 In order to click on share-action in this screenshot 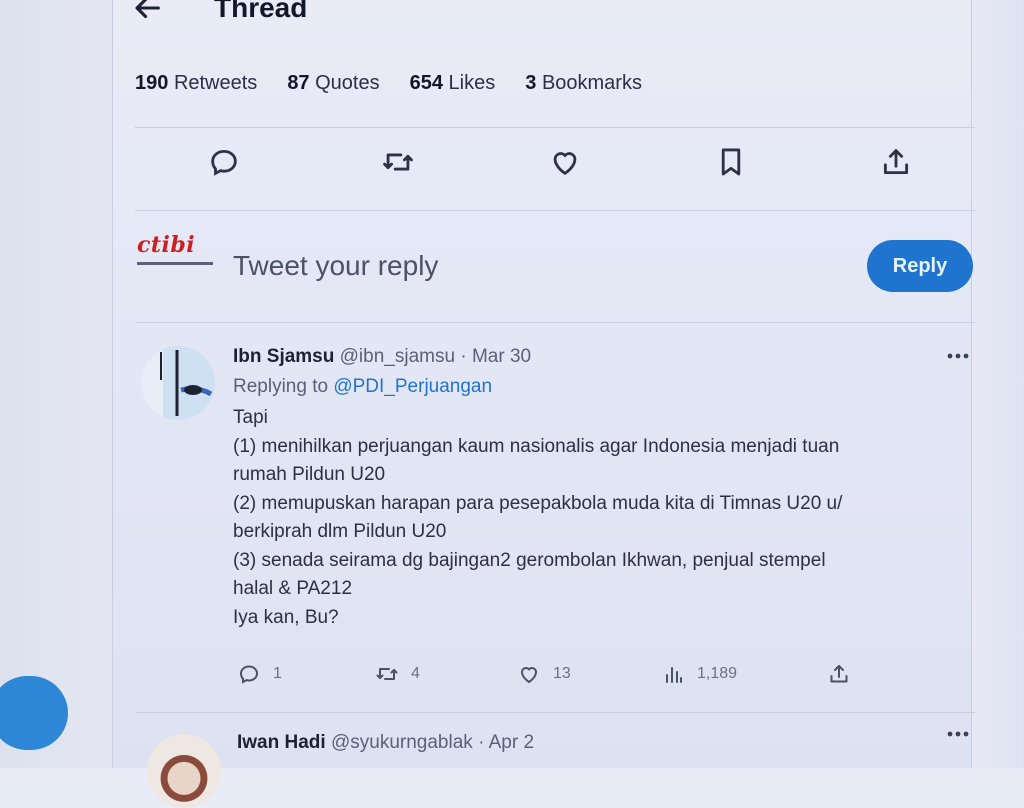, I will do `click(839, 674)`.